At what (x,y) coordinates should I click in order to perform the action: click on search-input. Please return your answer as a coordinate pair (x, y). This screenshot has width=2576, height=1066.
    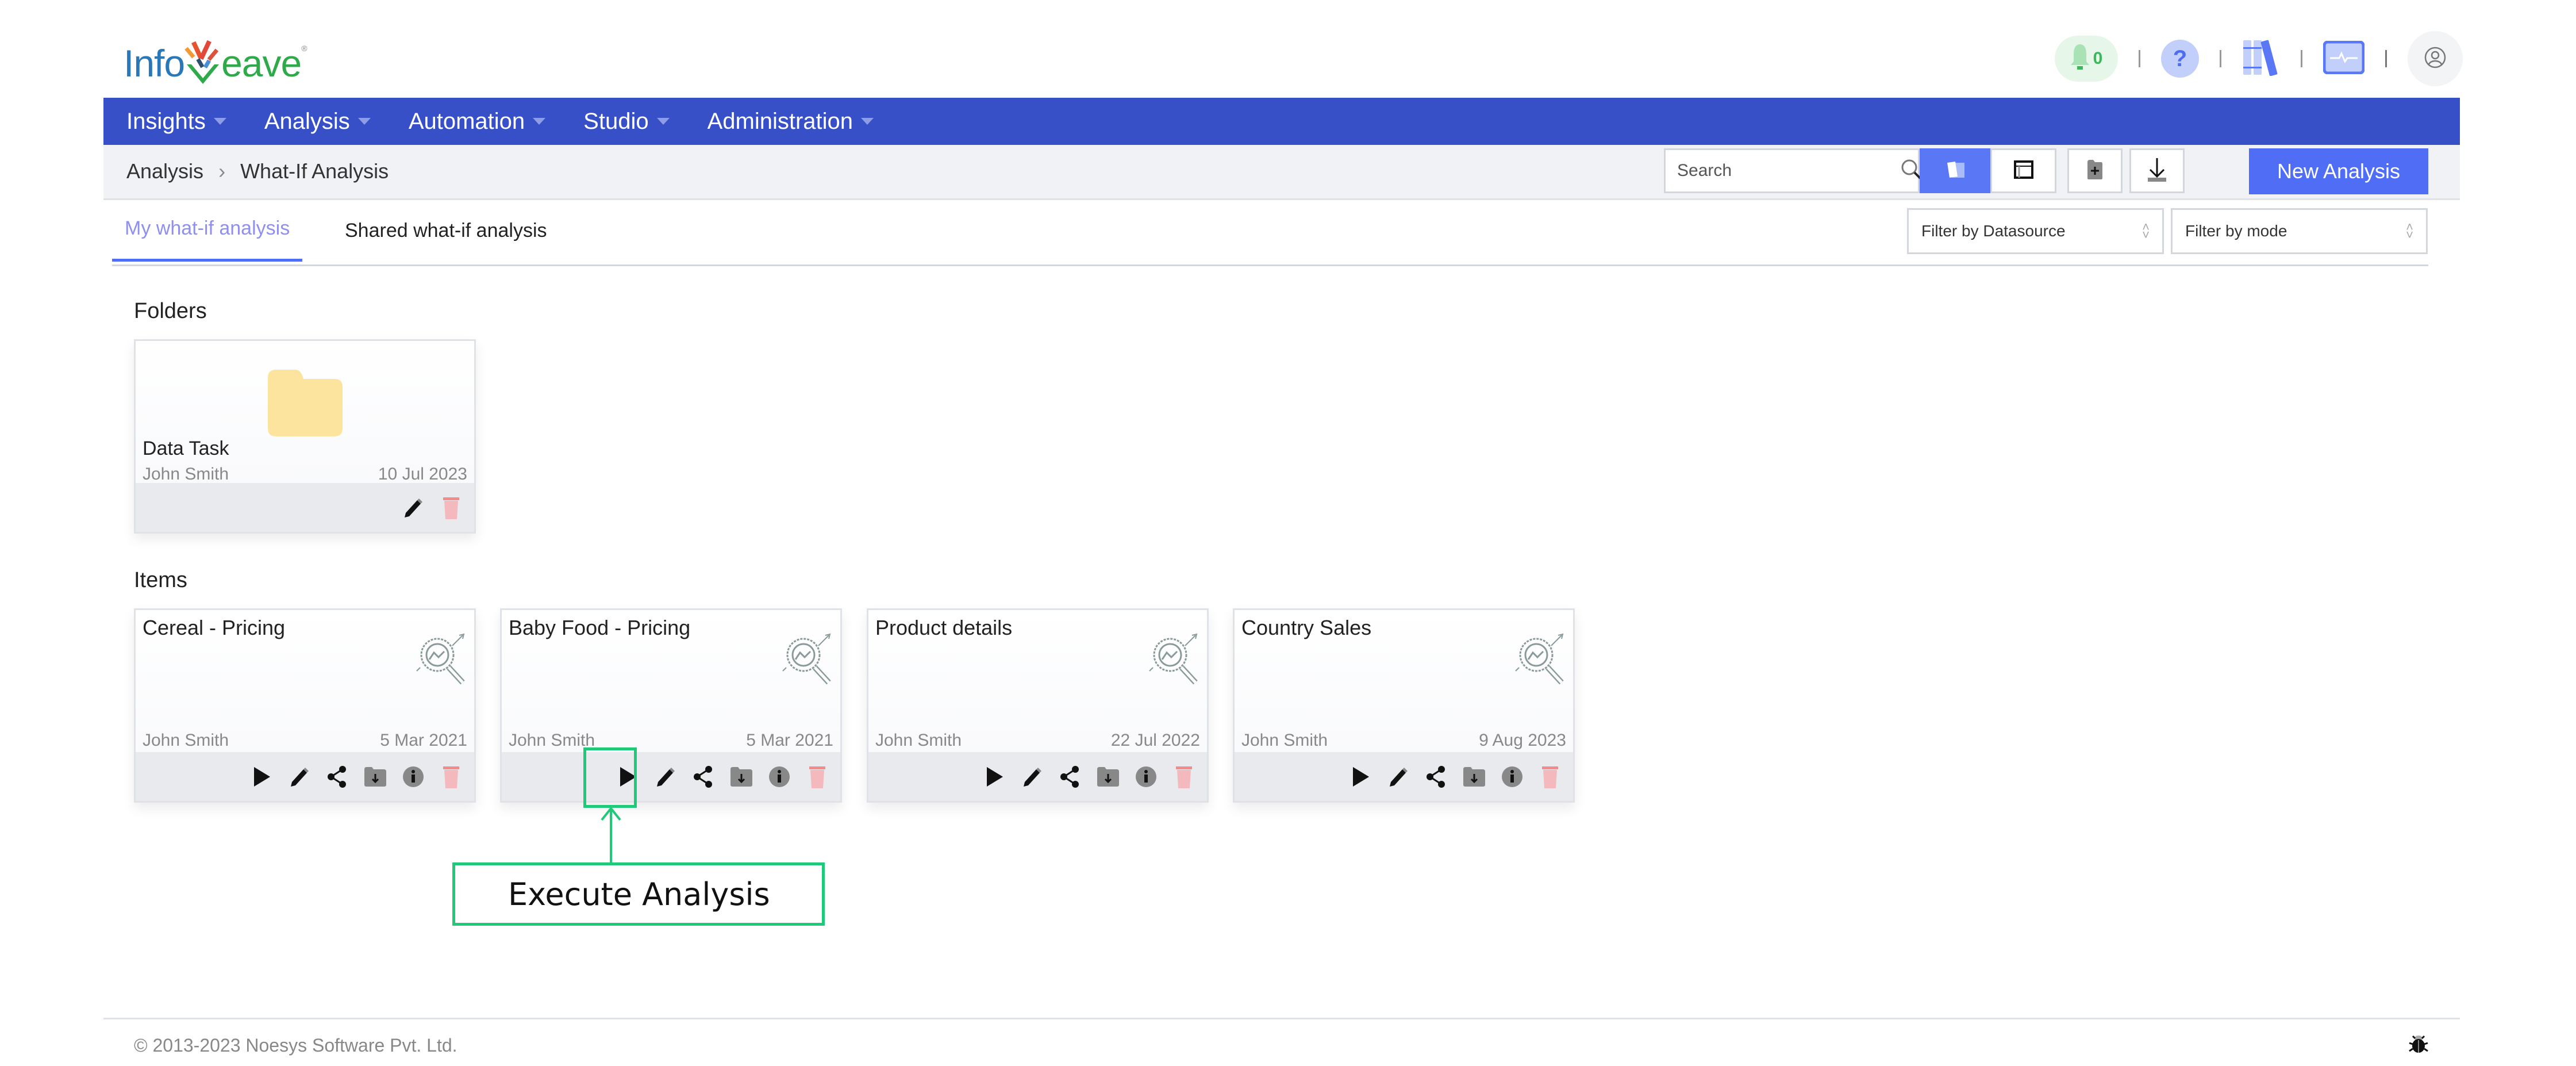
    Looking at the image, I should click on (1788, 170).